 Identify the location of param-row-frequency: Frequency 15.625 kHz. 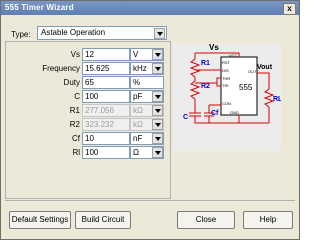
(86, 68).